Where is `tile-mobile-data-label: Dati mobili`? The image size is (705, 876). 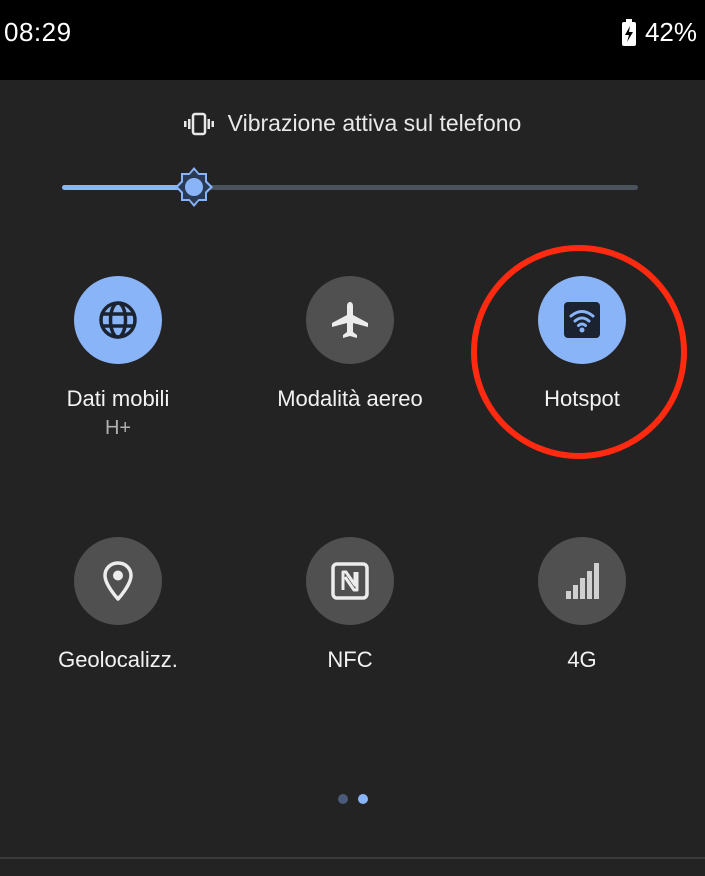 tile-mobile-data-label: Dati mobili is located at coordinates (118, 398).